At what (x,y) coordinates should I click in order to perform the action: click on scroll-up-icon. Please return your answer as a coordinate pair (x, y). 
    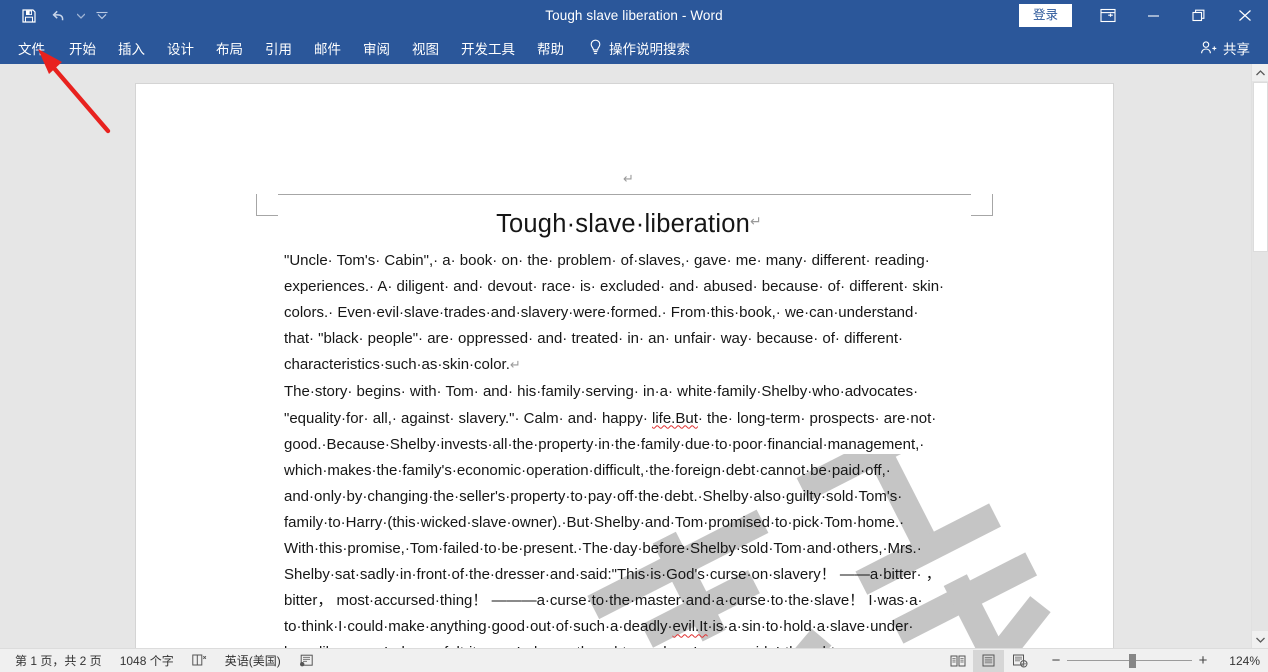
    Looking at the image, I should click on (1260, 72).